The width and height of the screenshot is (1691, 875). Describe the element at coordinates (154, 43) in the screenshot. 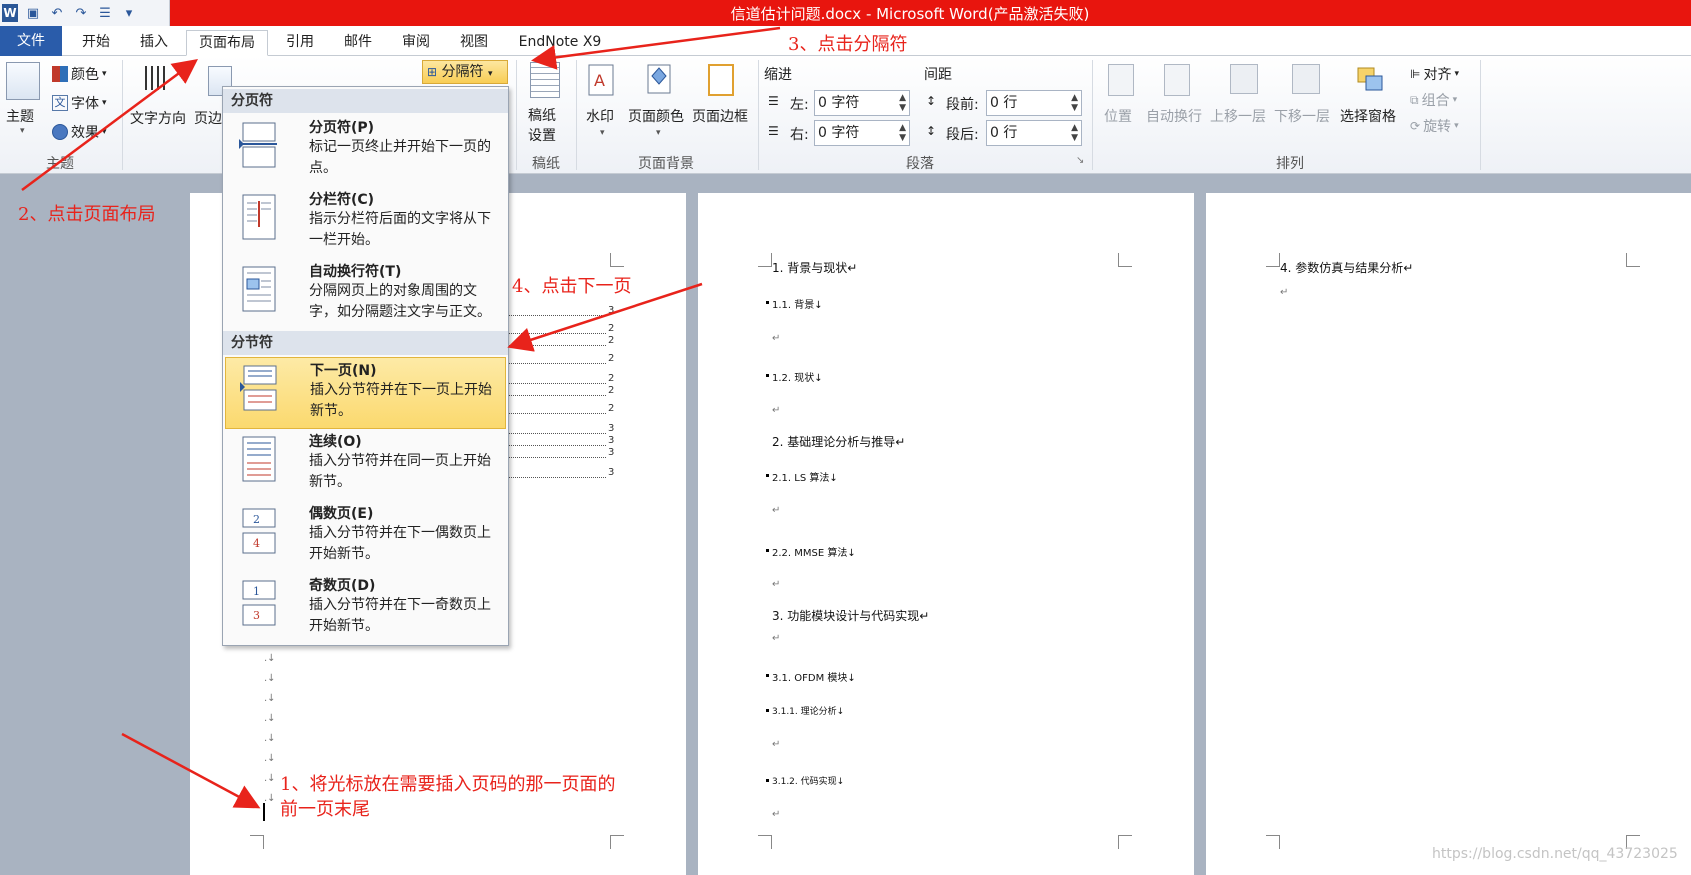

I see `tab-insert: 插入` at that location.